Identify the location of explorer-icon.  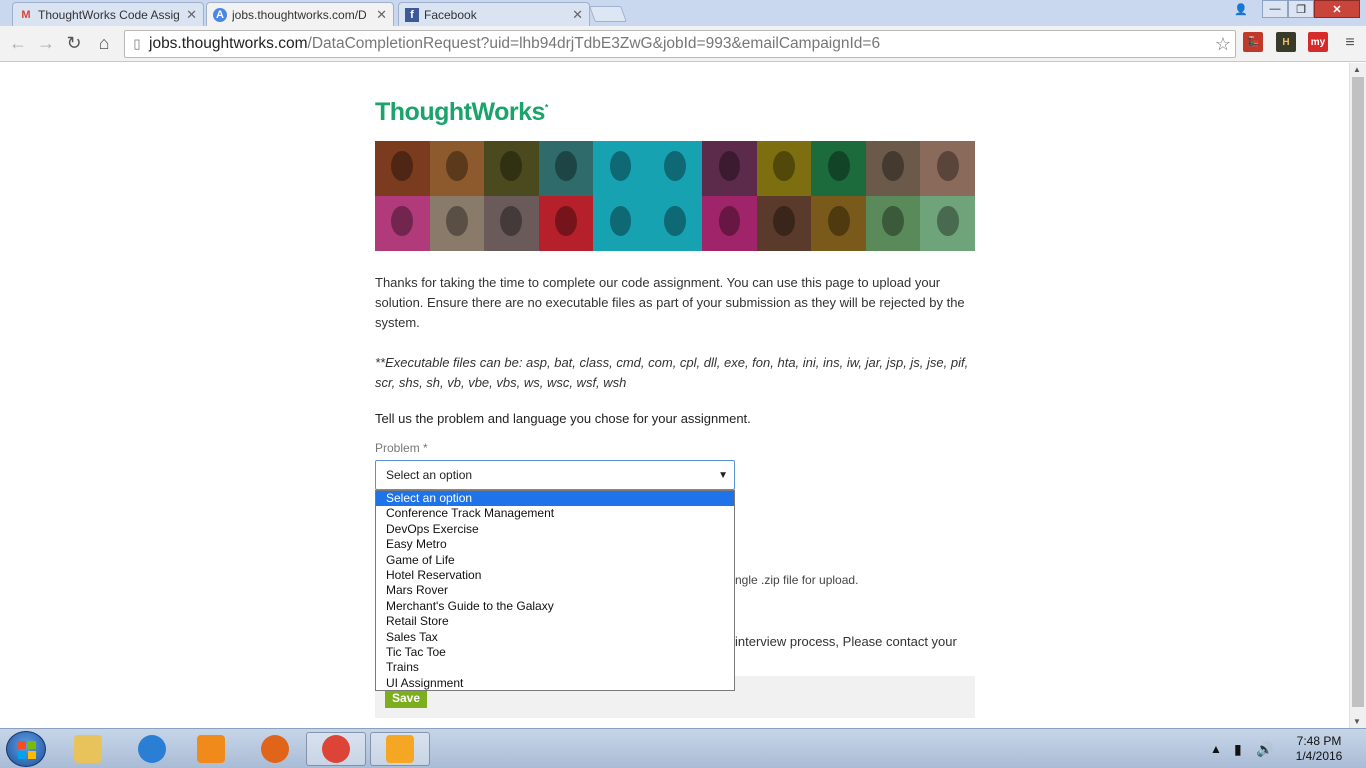
(88, 749).